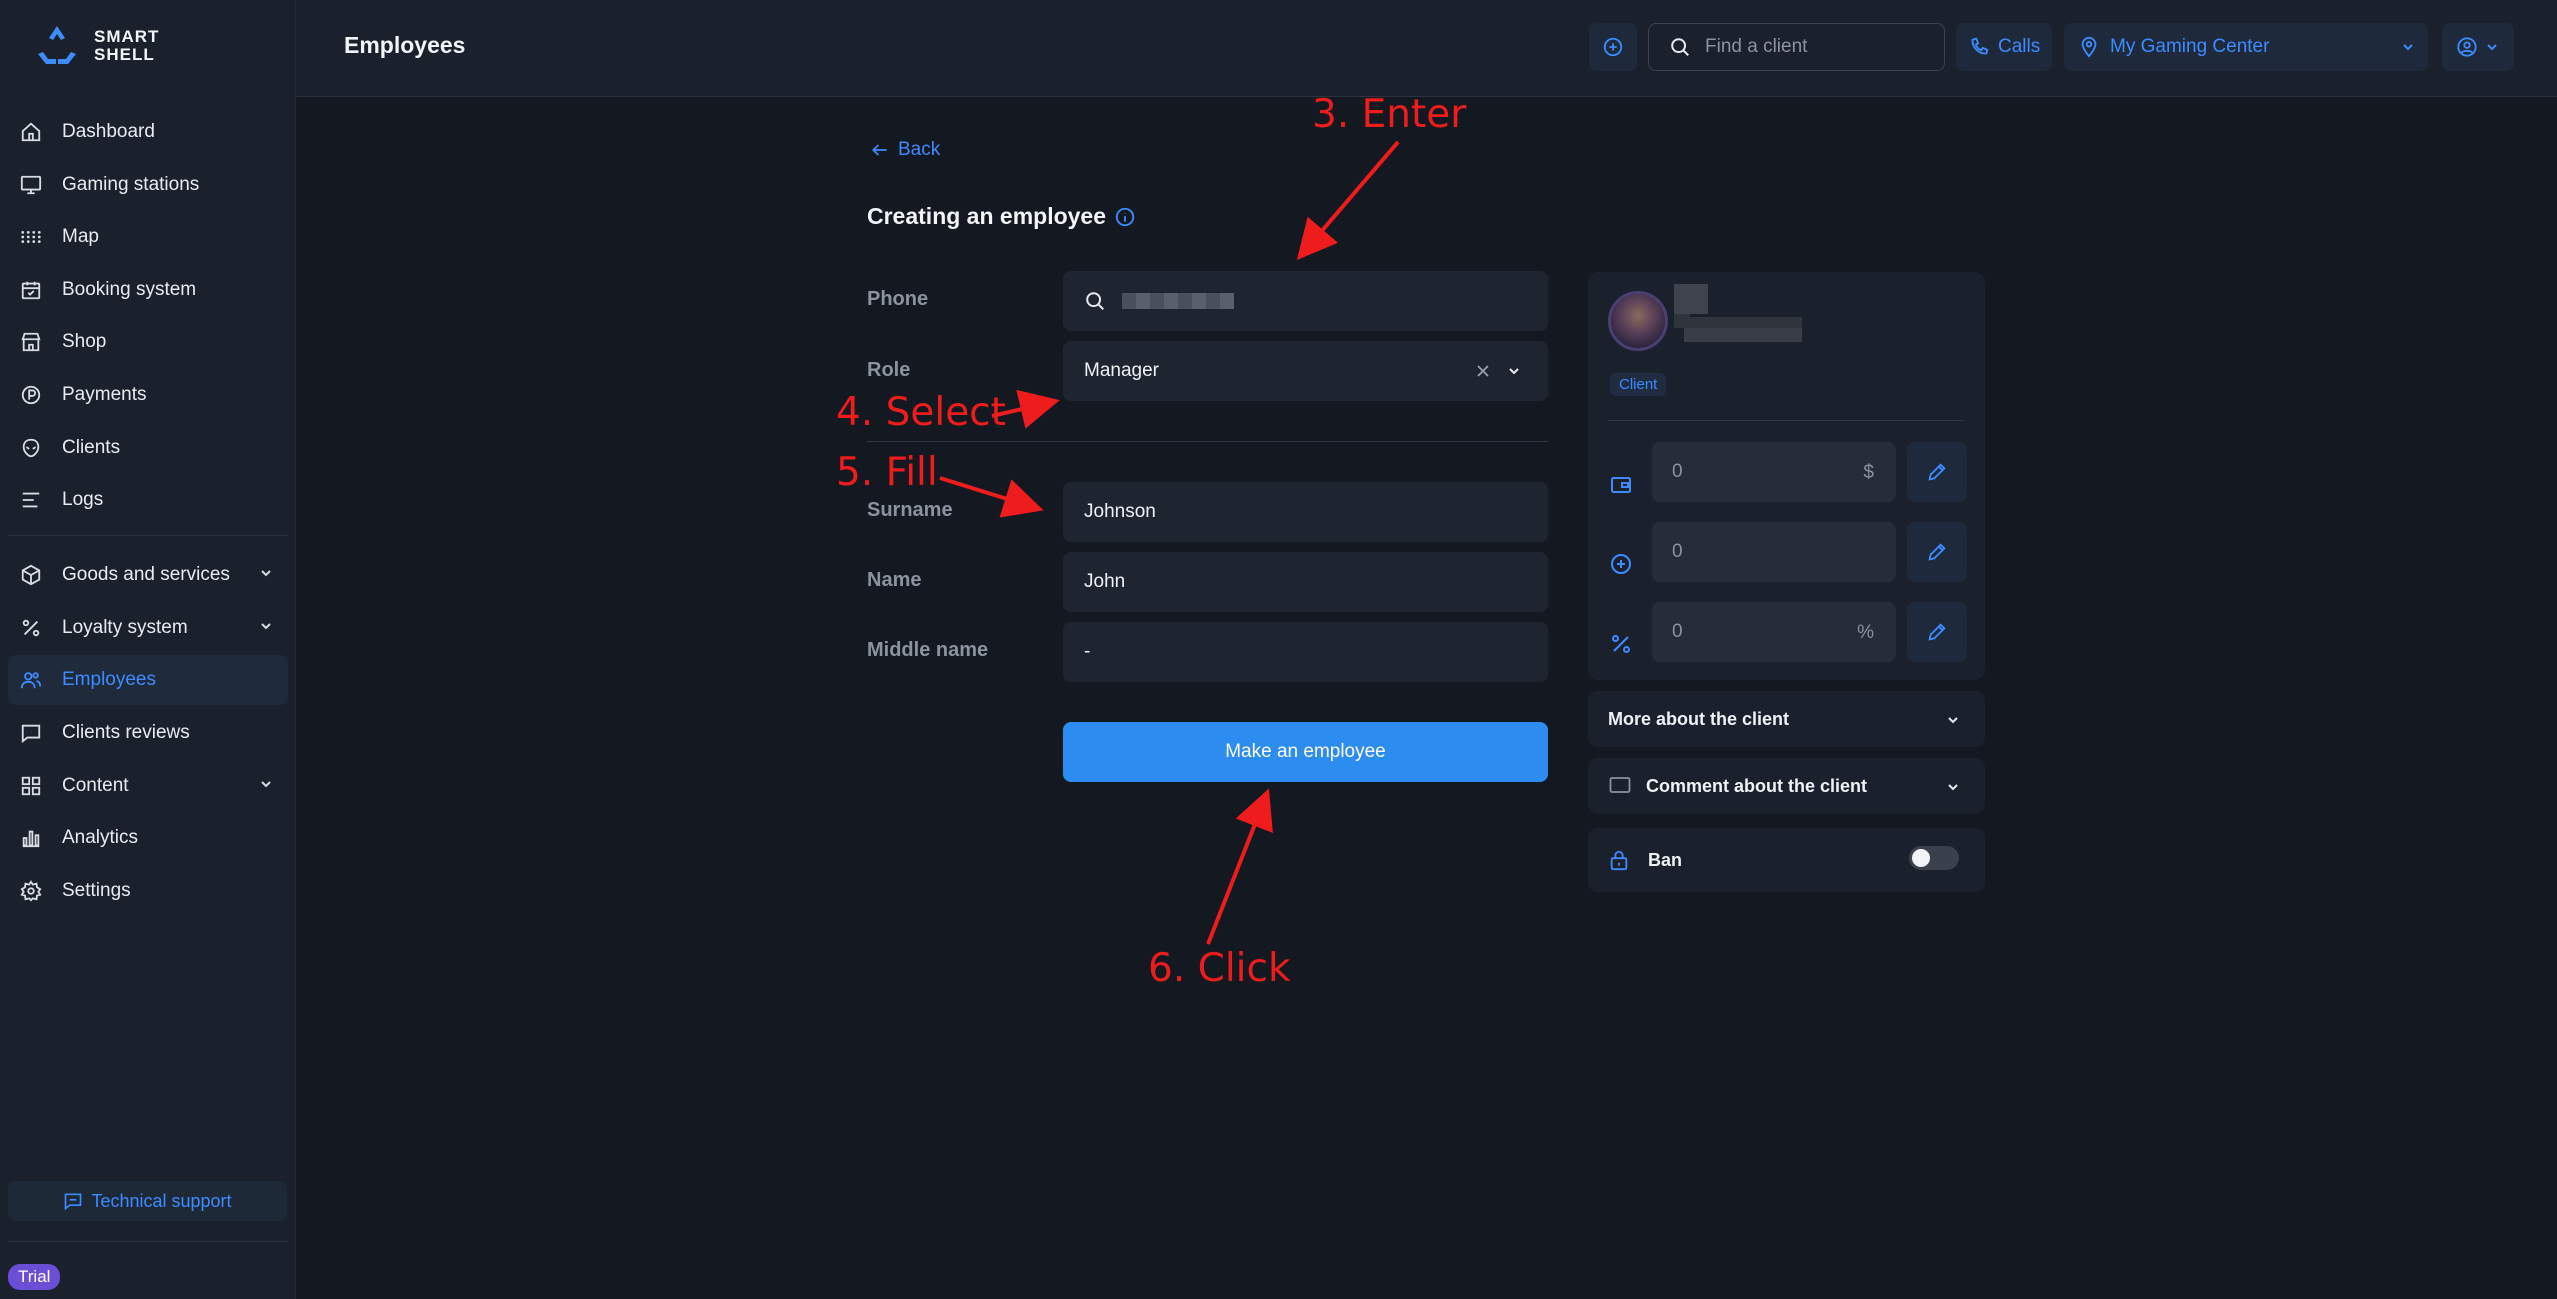  Describe the element at coordinates (921, 412) in the screenshot. I see `annotation-step4: 4. Select` at that location.